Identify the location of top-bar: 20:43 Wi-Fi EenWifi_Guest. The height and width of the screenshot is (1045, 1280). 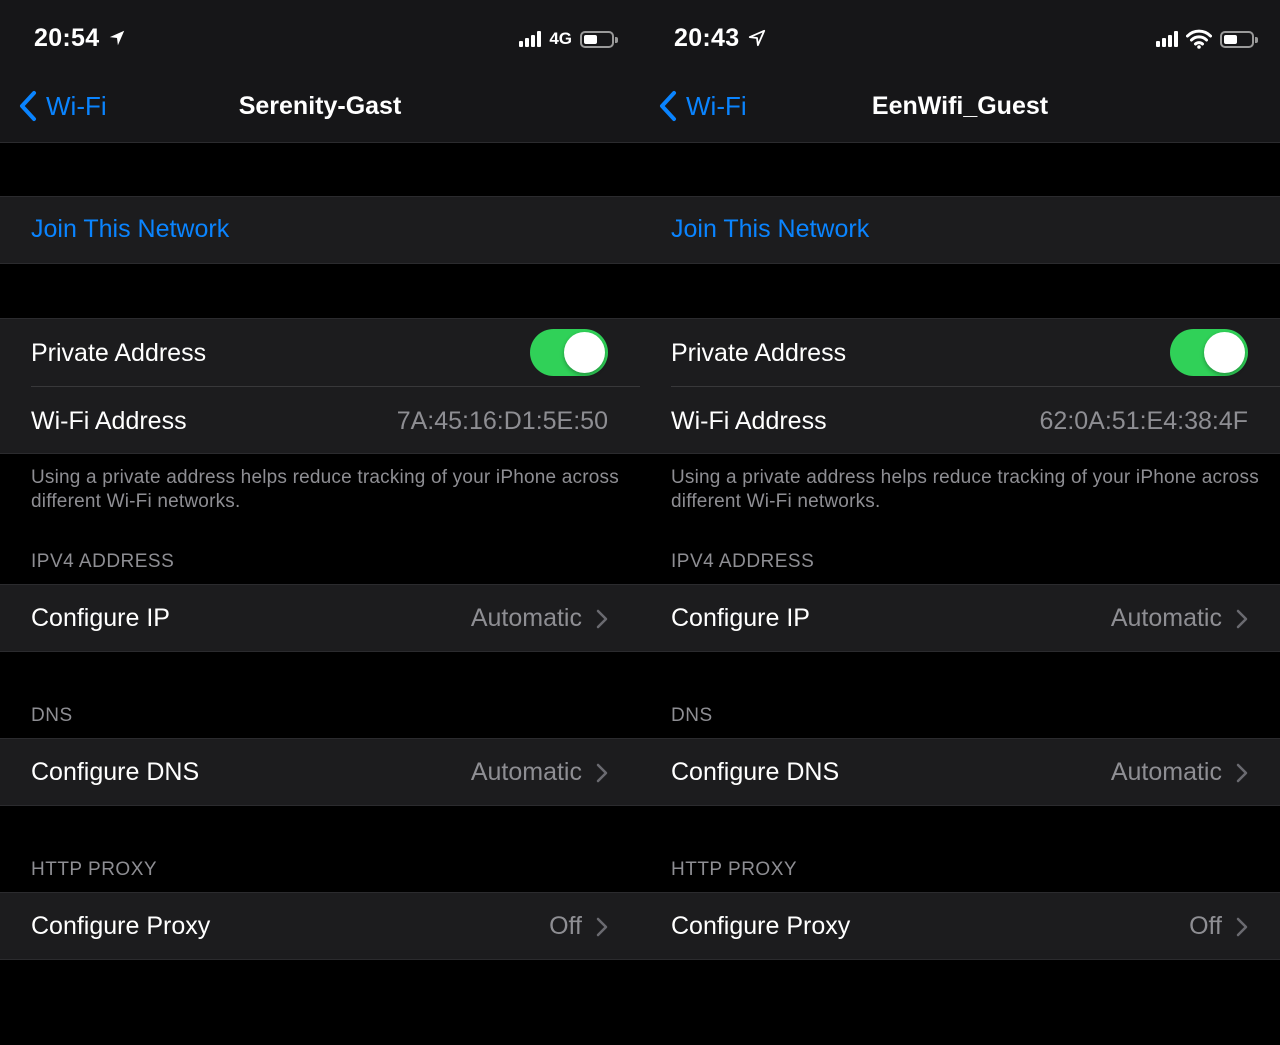
(960, 71).